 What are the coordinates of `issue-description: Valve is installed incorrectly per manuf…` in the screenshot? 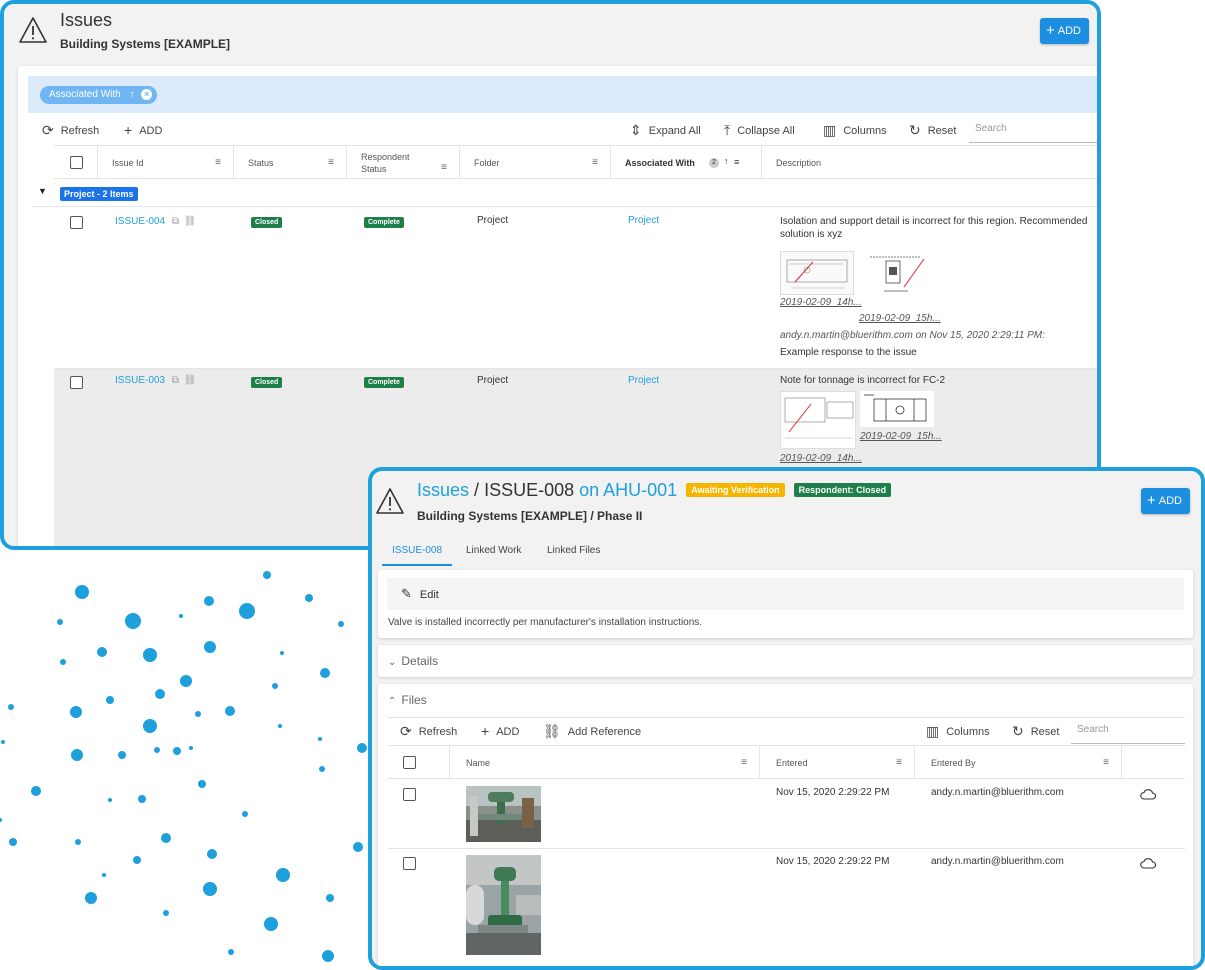 It's located at (545, 622).